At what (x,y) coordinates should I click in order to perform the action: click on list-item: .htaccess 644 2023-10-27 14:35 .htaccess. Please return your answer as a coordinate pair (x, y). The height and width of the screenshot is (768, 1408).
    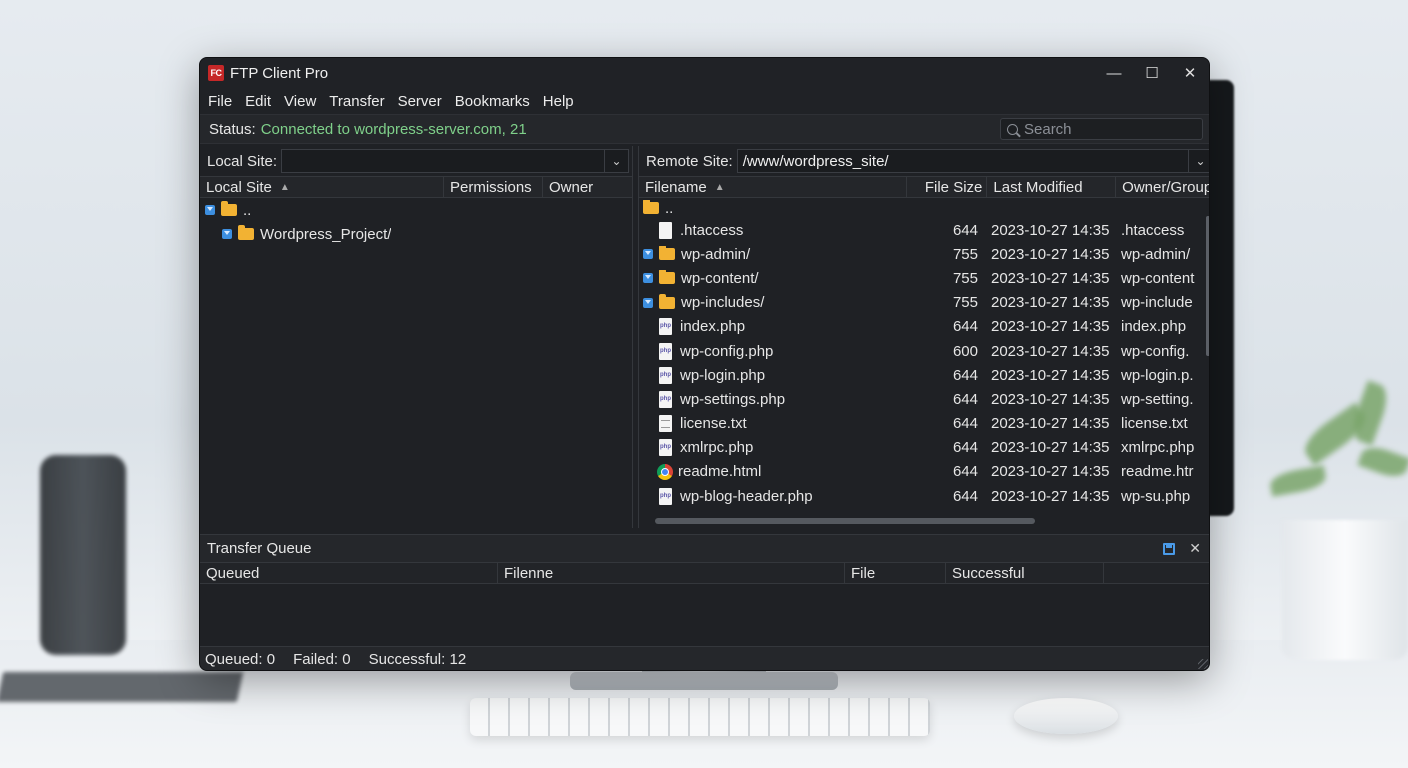
    Looking at the image, I should click on (924, 230).